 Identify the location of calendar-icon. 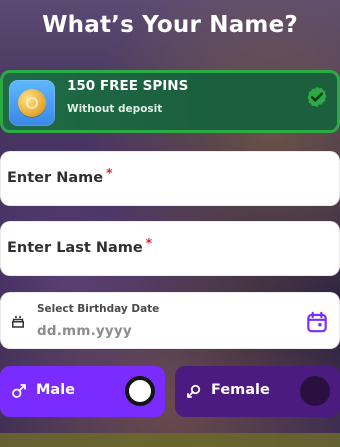
(317, 322).